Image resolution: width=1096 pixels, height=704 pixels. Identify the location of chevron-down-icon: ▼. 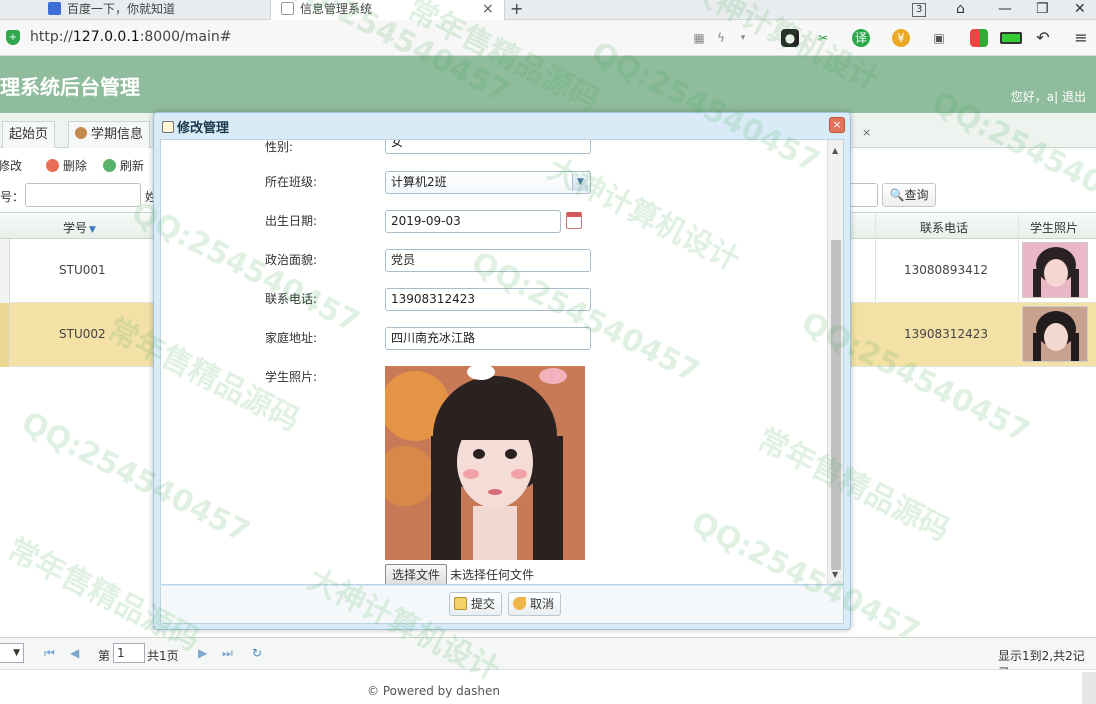
(580, 182).